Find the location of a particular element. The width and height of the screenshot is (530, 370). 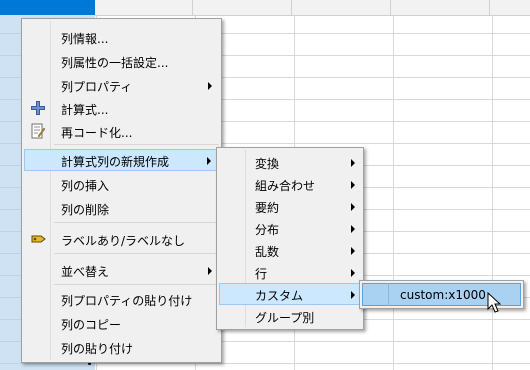

menu-item-label: 並べ替え is located at coordinates (85, 272).